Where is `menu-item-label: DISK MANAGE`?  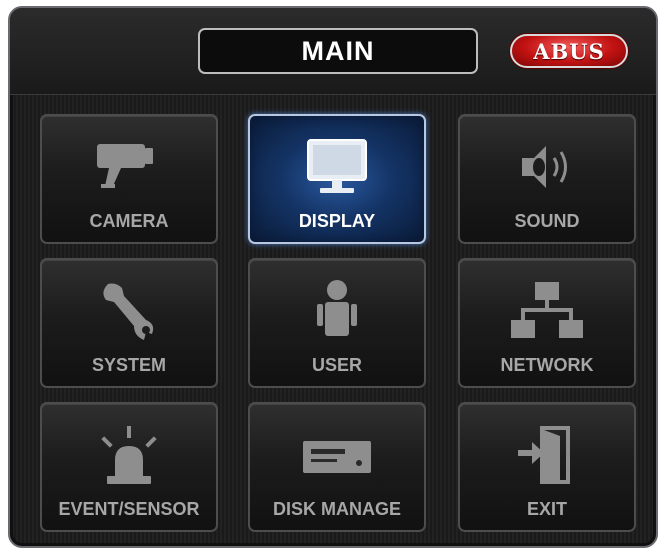
menu-item-label: DISK MANAGE is located at coordinates (336, 509).